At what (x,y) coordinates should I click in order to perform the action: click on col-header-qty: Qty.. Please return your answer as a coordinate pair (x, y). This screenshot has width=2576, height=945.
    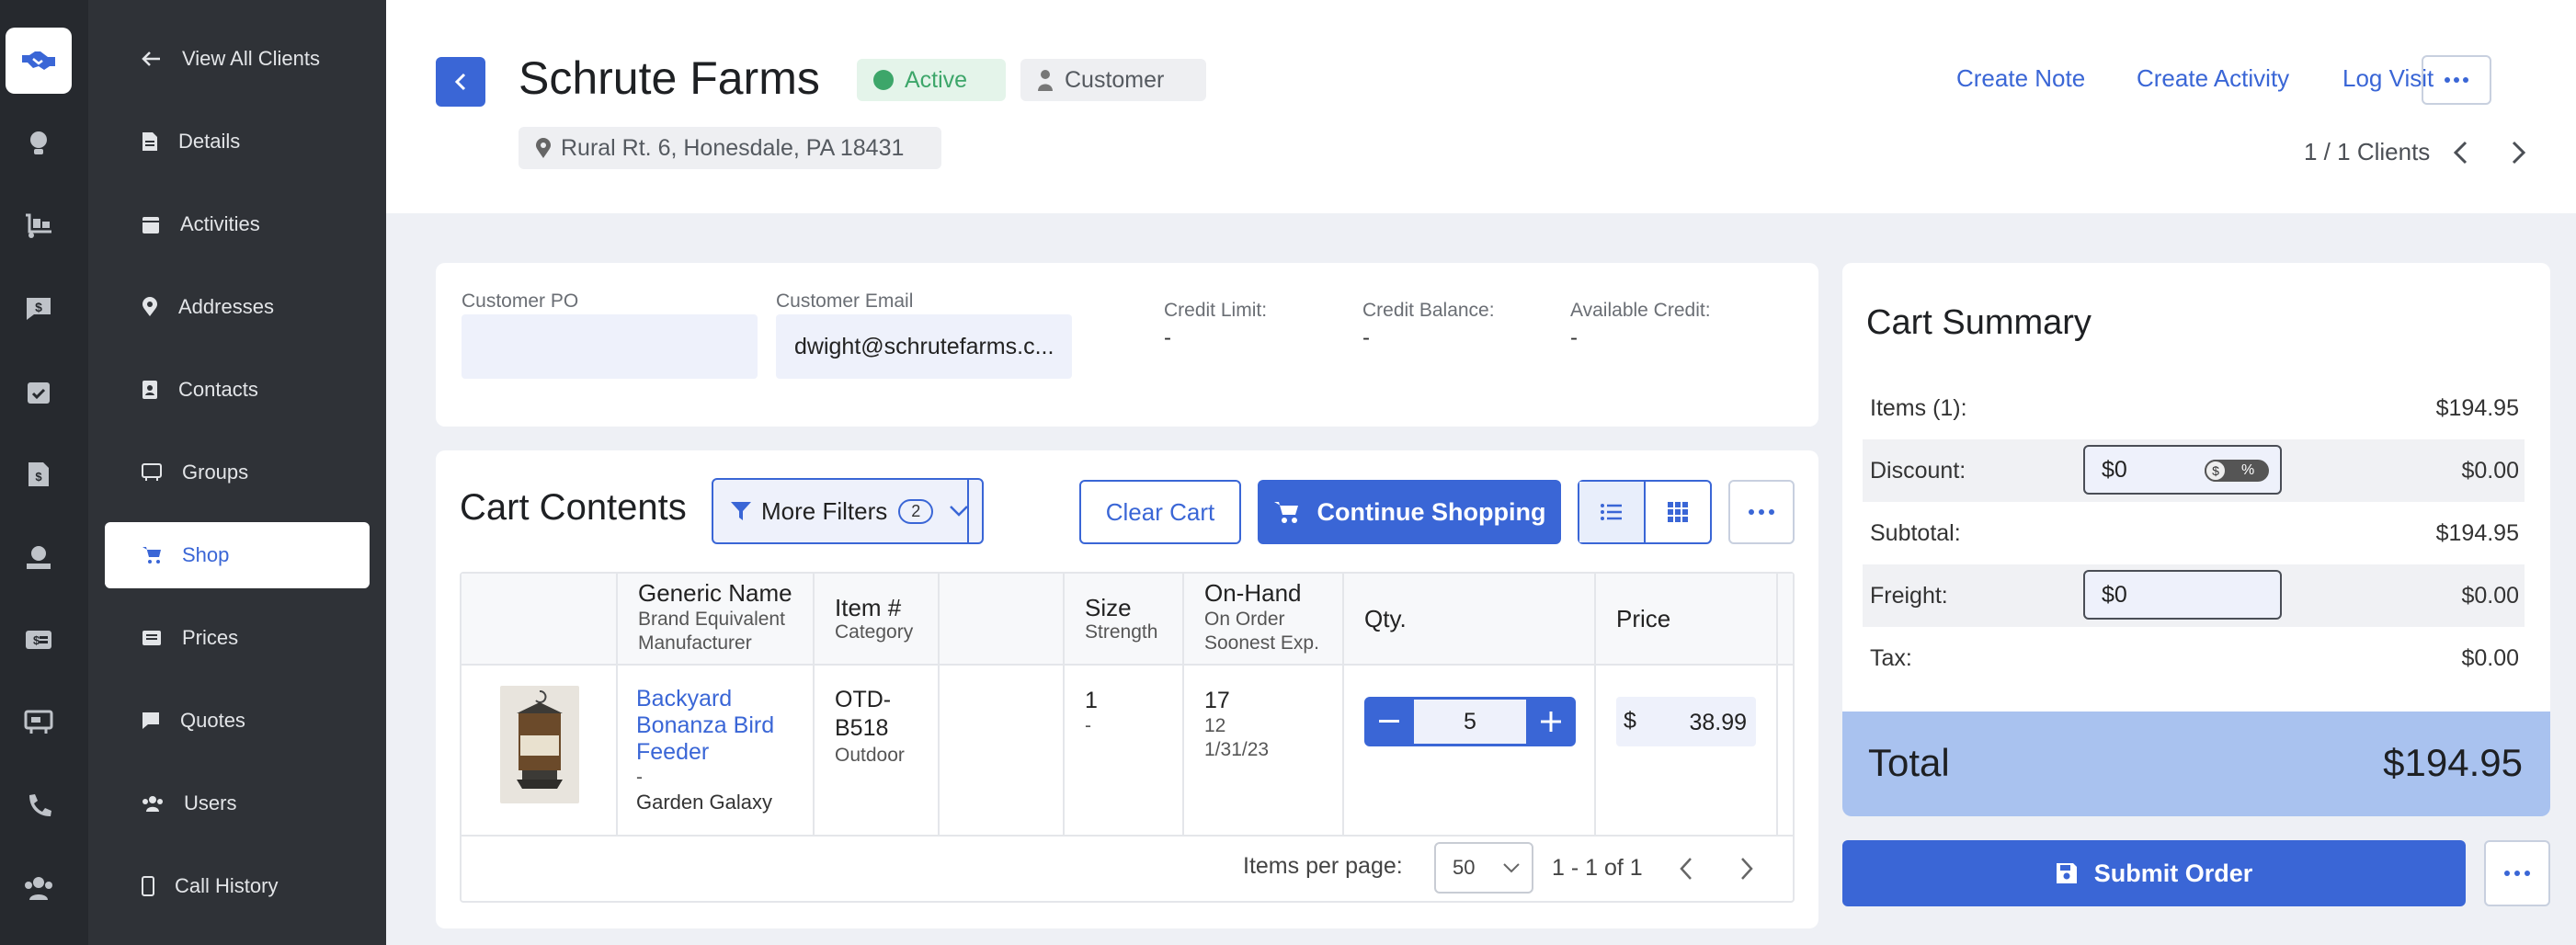
    Looking at the image, I should click on (1385, 618).